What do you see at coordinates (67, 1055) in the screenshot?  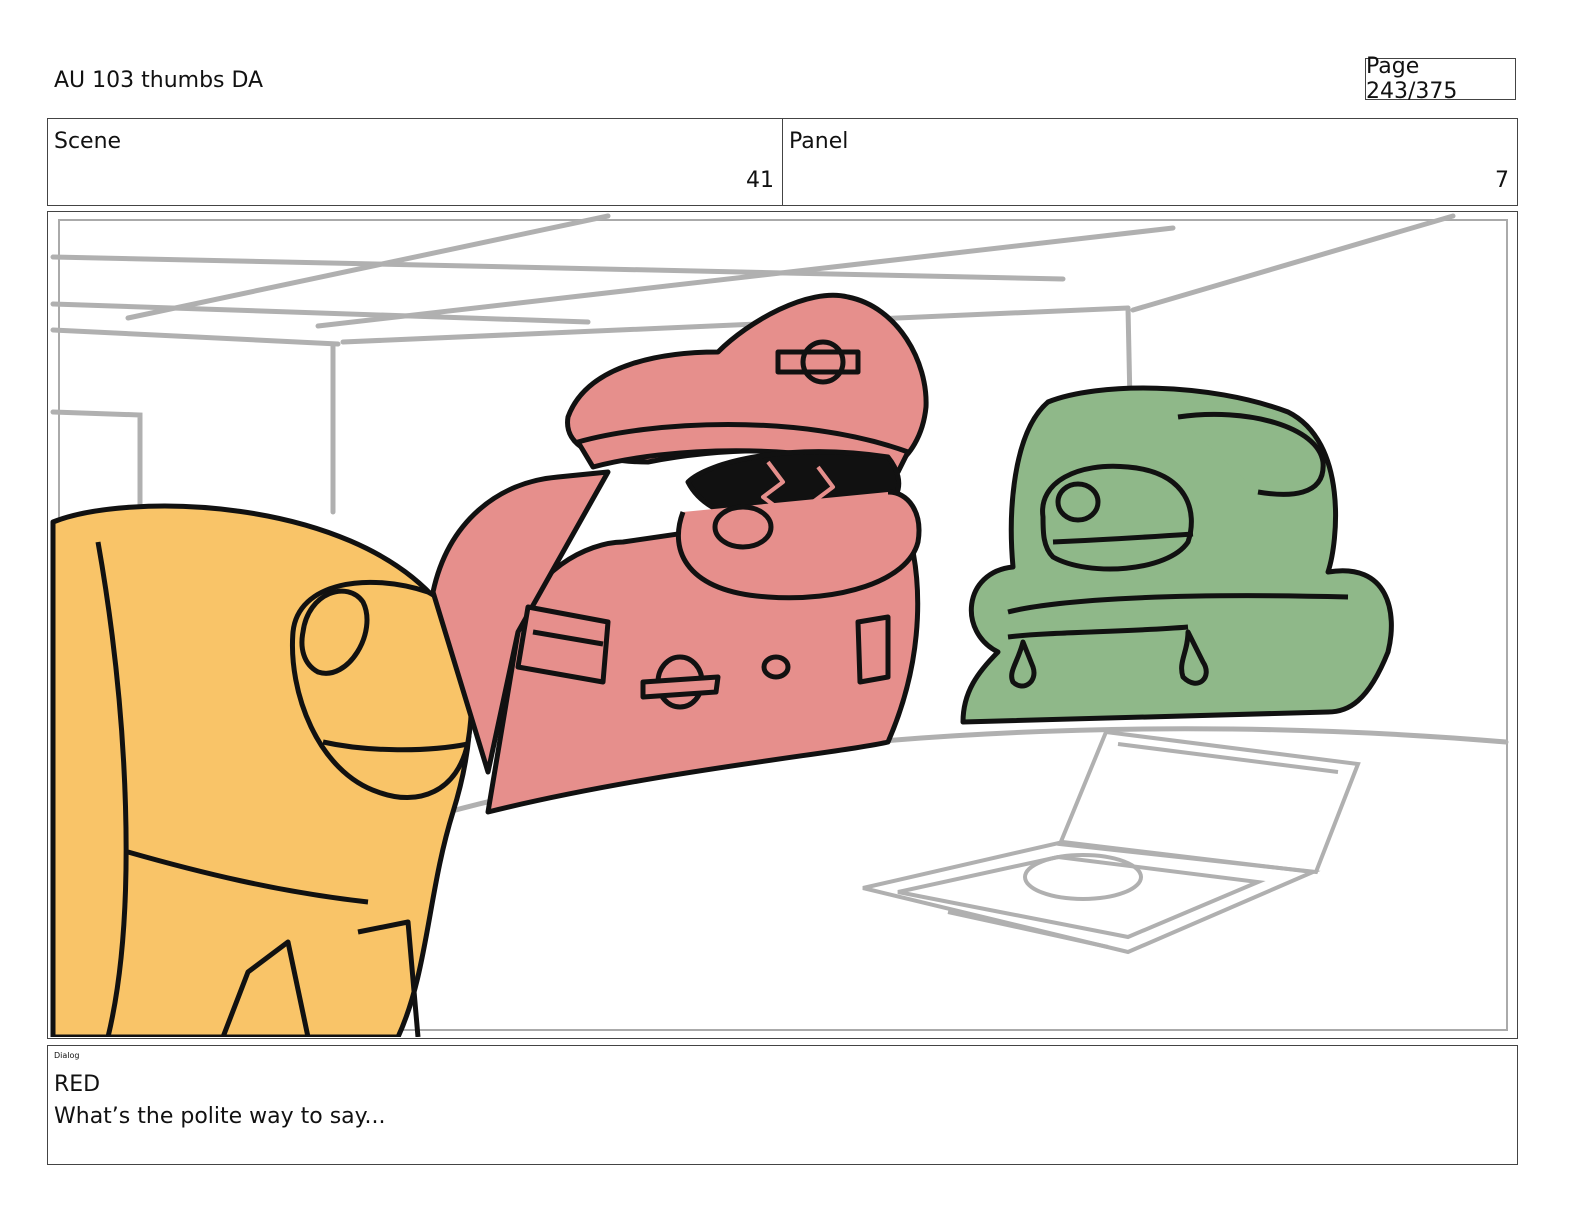 I see `dialog-heading: Dialog` at bounding box center [67, 1055].